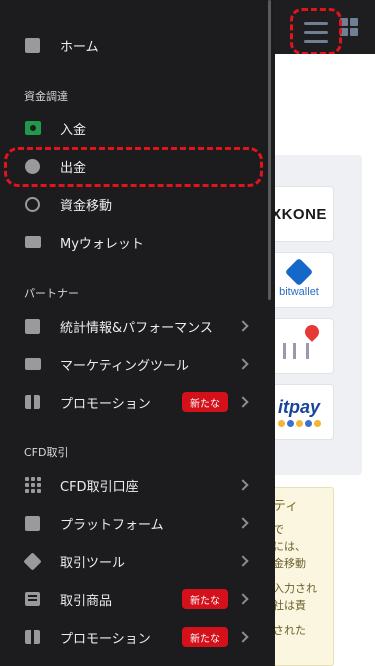 Image resolution: width=375 pixels, height=666 pixels. Describe the element at coordinates (289, 605) in the screenshot. I see `notice-line: 社は責` at that location.